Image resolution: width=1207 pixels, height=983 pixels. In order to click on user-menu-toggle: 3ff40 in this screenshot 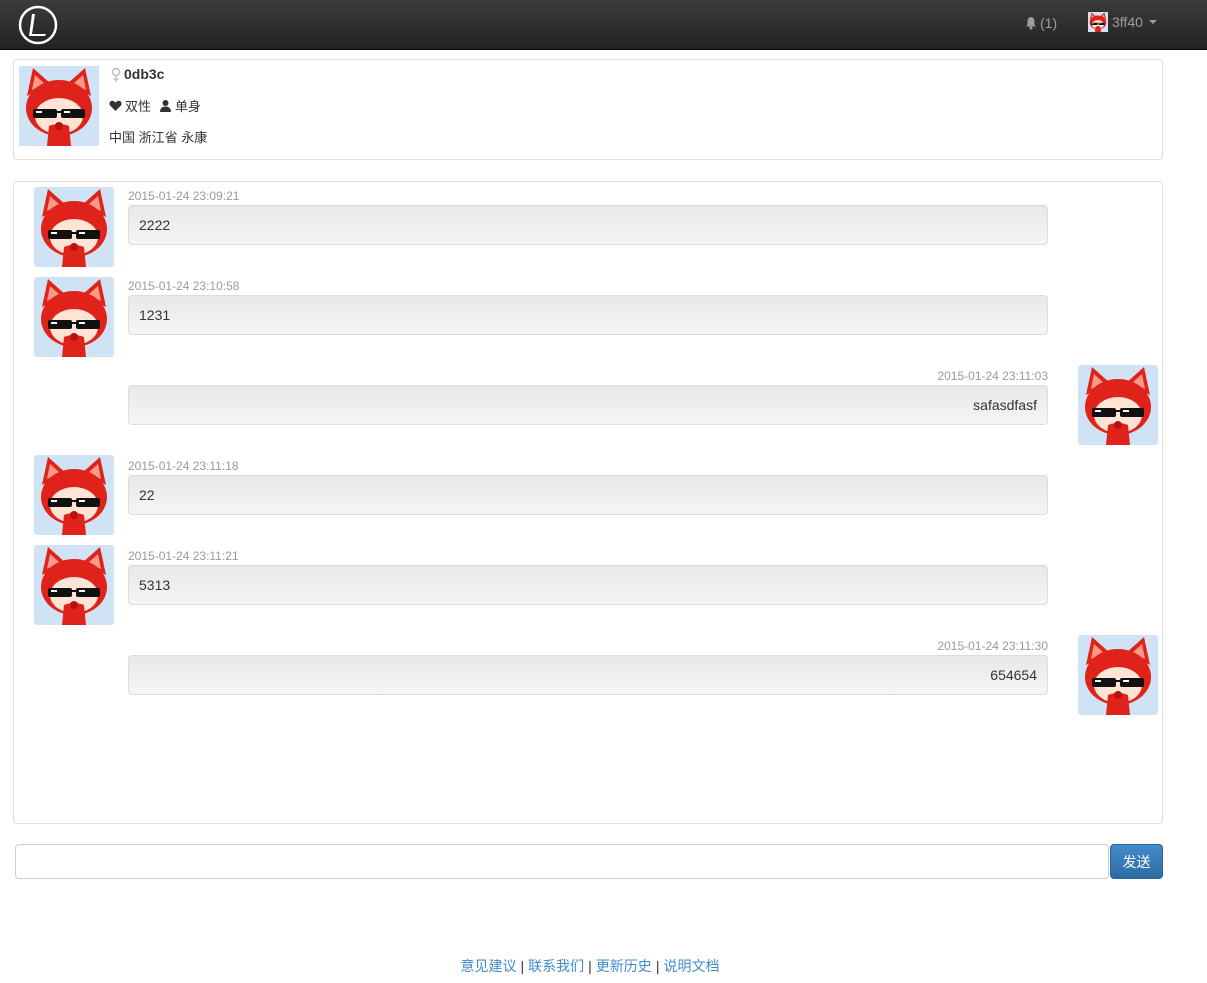, I will do `click(1122, 22)`.